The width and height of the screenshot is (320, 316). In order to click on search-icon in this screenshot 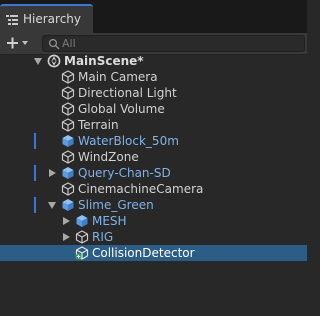, I will do `click(54, 44)`.